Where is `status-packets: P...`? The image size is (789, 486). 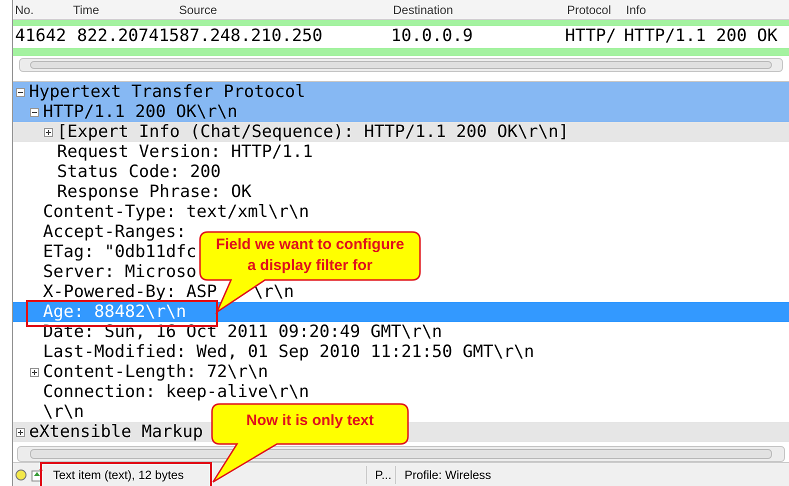 status-packets: P... is located at coordinates (383, 475).